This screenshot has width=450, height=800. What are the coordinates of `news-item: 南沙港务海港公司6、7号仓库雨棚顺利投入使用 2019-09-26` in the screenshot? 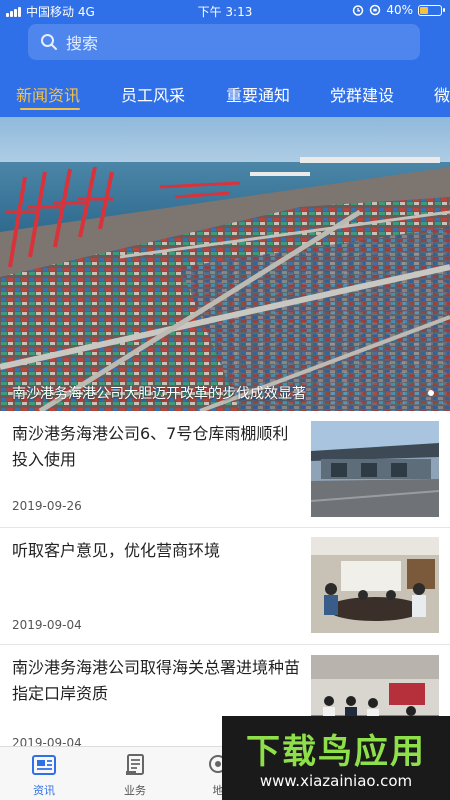 It's located at (225, 469).